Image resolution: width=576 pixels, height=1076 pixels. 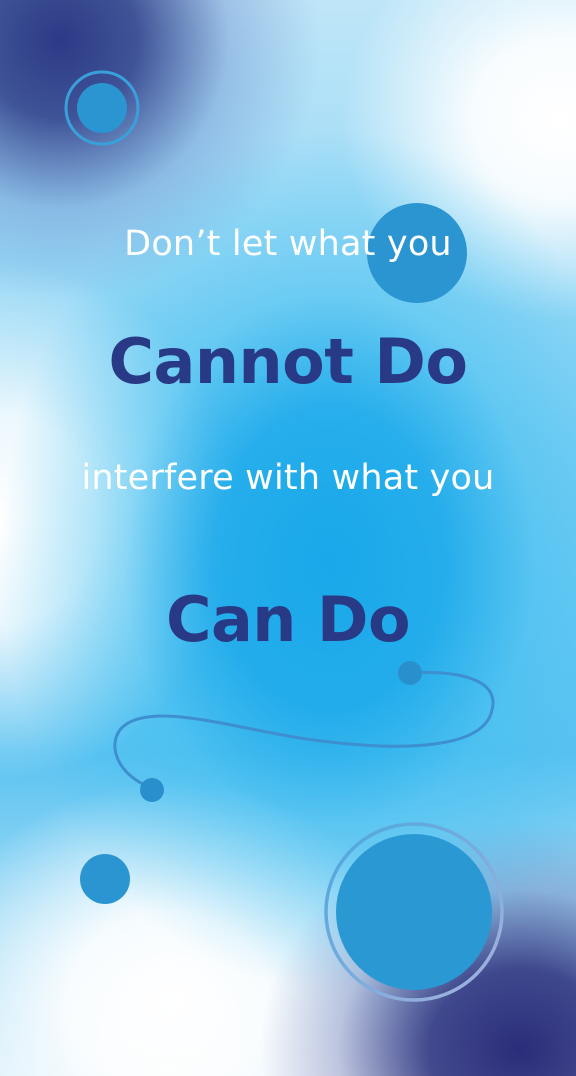 I want to click on curved-line-connector, so click(x=304, y=731).